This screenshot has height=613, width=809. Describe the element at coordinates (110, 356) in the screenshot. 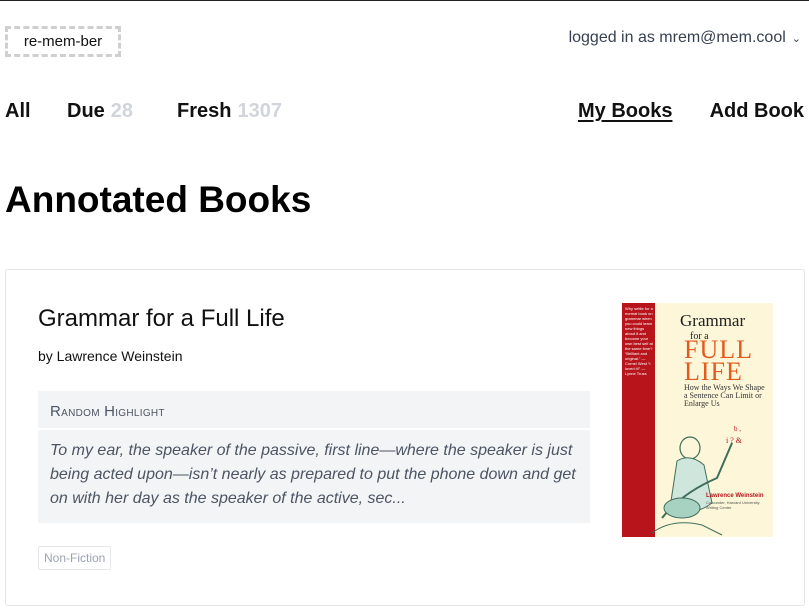

I see `book-author: by Lawrence Weinstein` at that location.